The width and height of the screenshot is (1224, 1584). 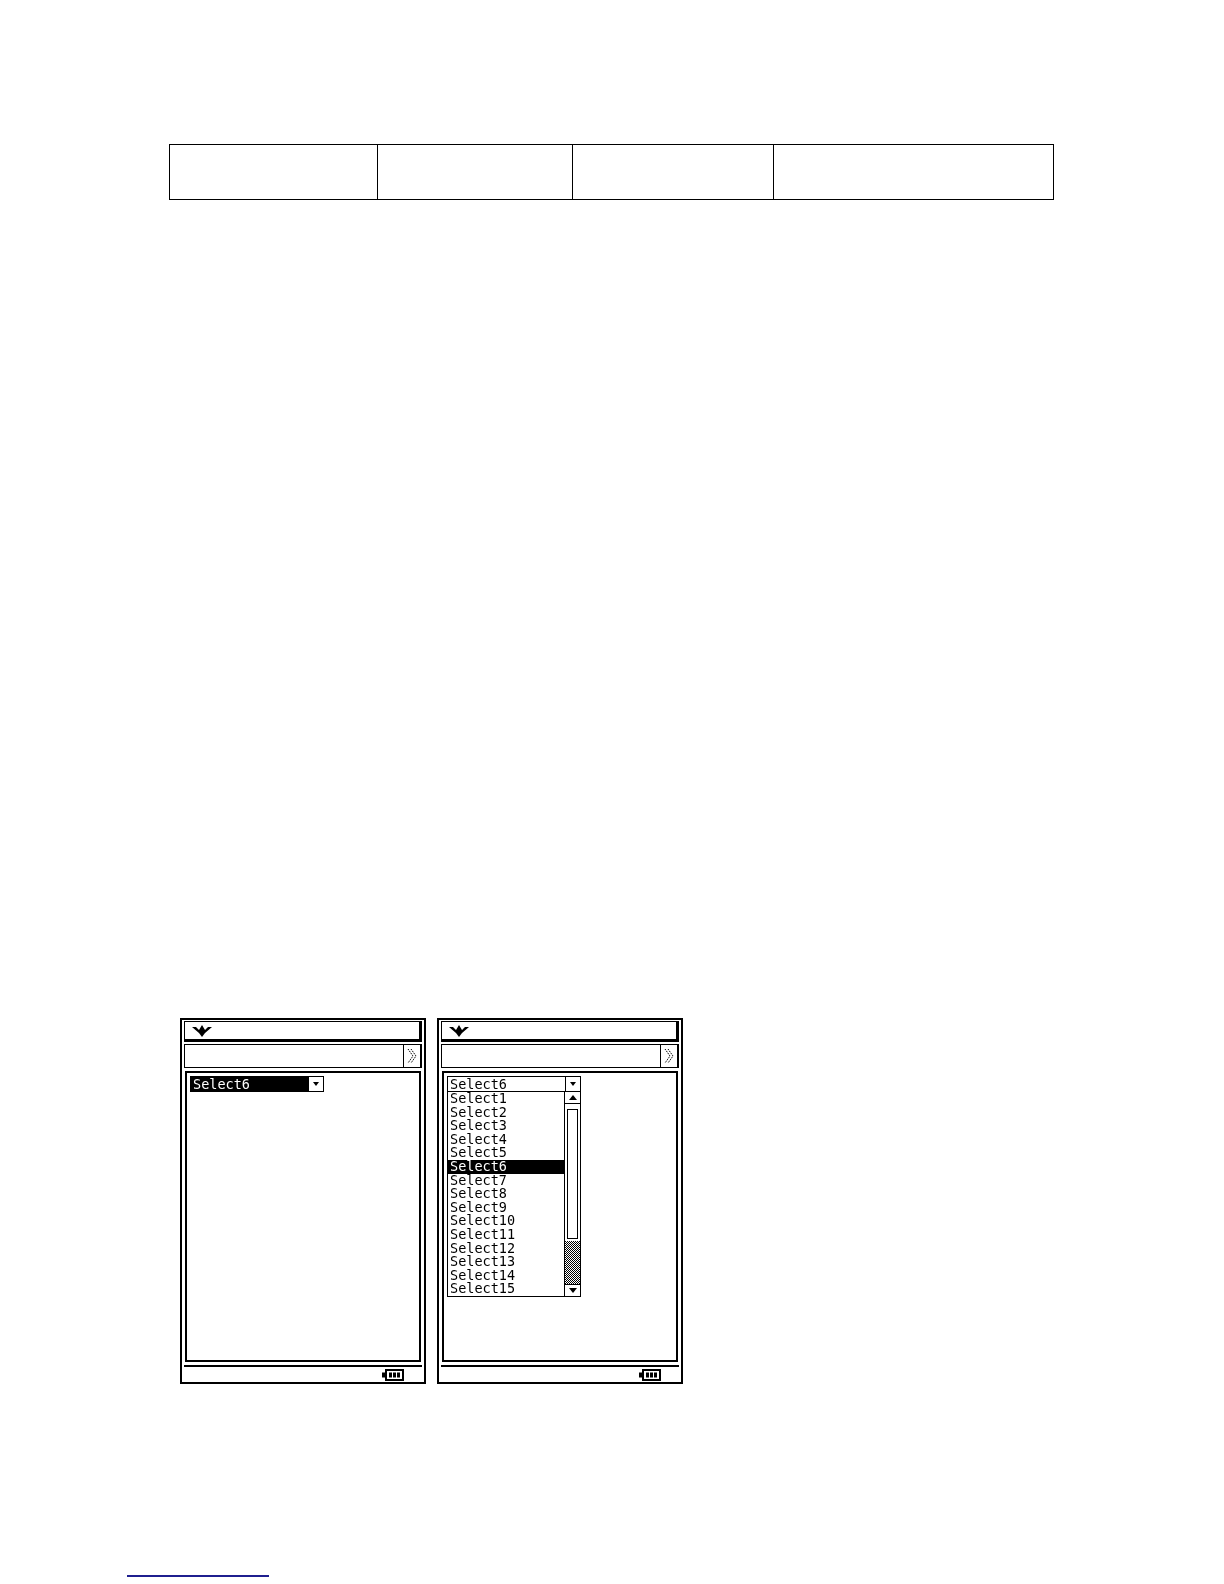 What do you see at coordinates (506, 1275) in the screenshot?
I see `list-item: Select14` at bounding box center [506, 1275].